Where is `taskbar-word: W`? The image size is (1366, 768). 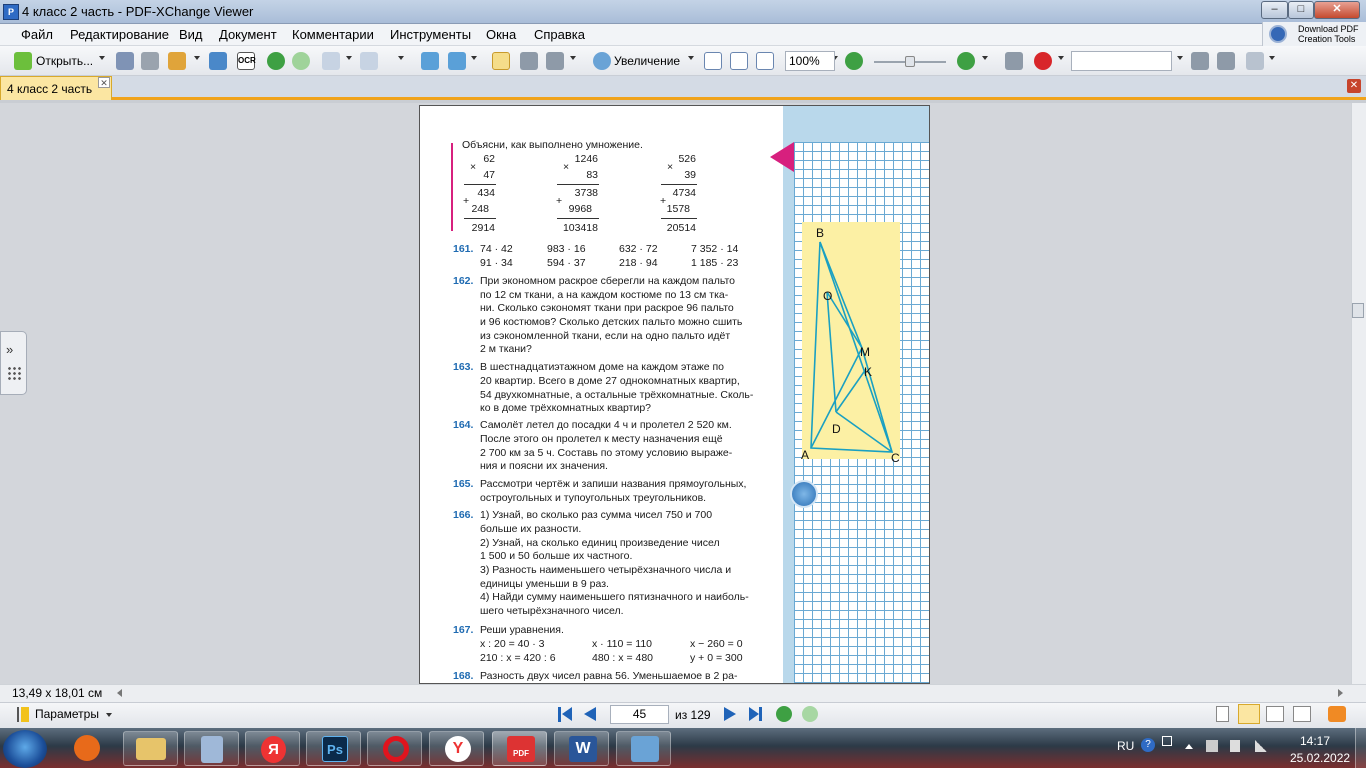
taskbar-word: W is located at coordinates (581, 748).